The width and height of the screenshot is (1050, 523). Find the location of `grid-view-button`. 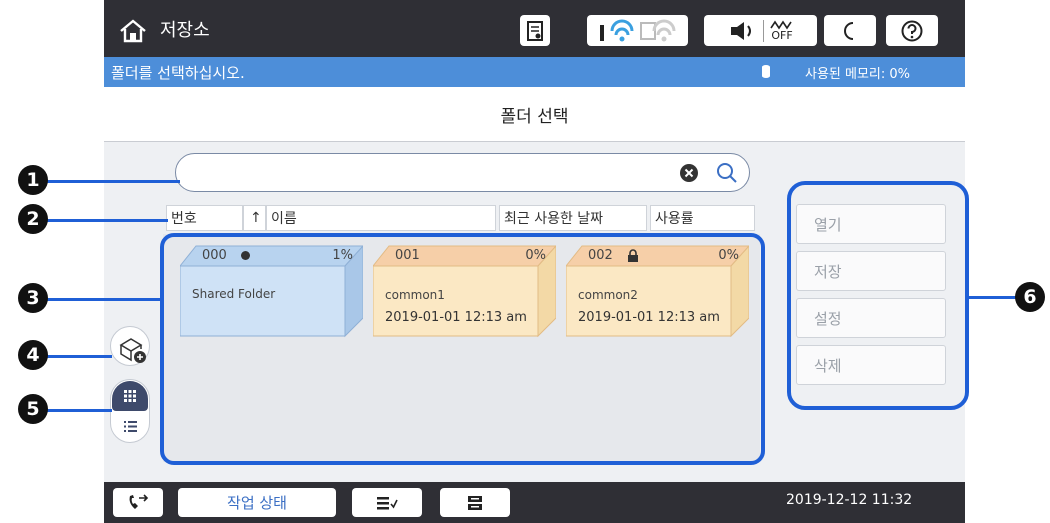

grid-view-button is located at coordinates (130, 396).